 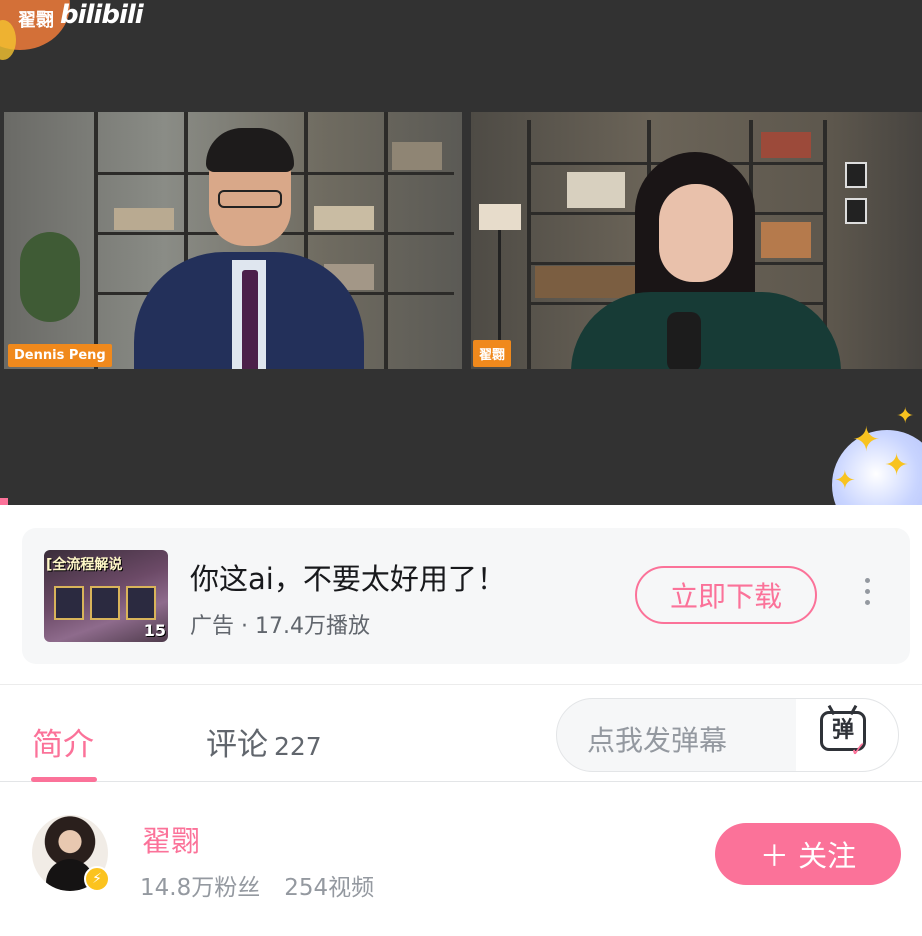 What do you see at coordinates (237, 745) in the screenshot?
I see `tab-comments-label: 评论` at bounding box center [237, 745].